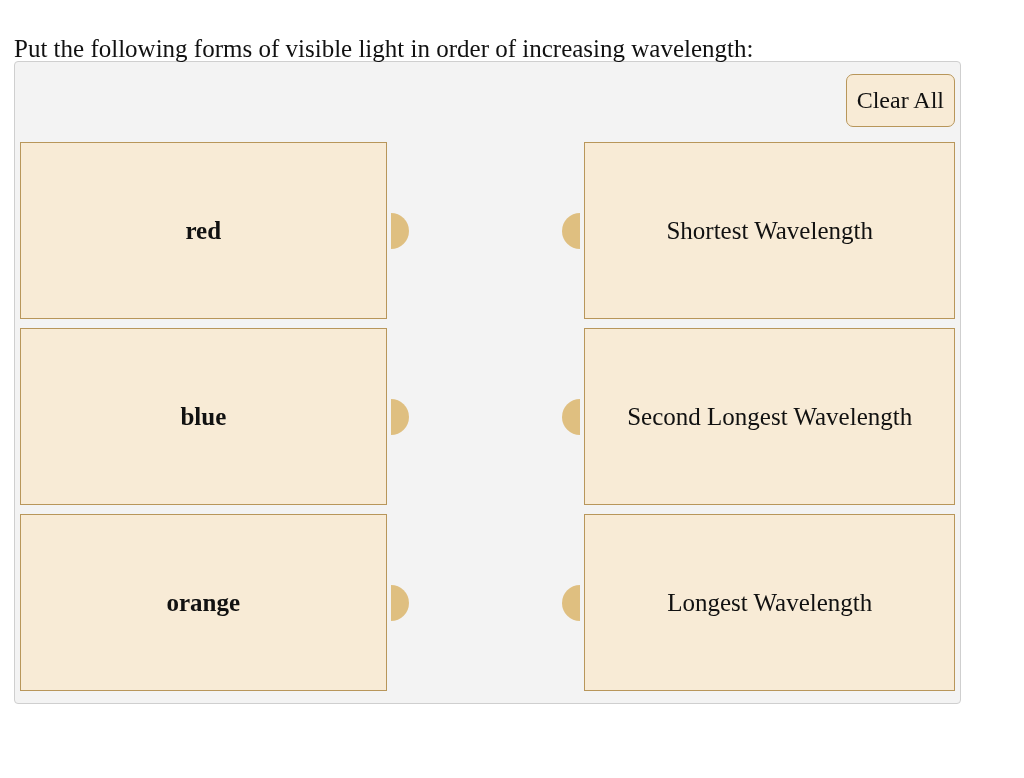  I want to click on question-text: Put the following forms of visible light in order of increasing wavelength:, so click(384, 47).